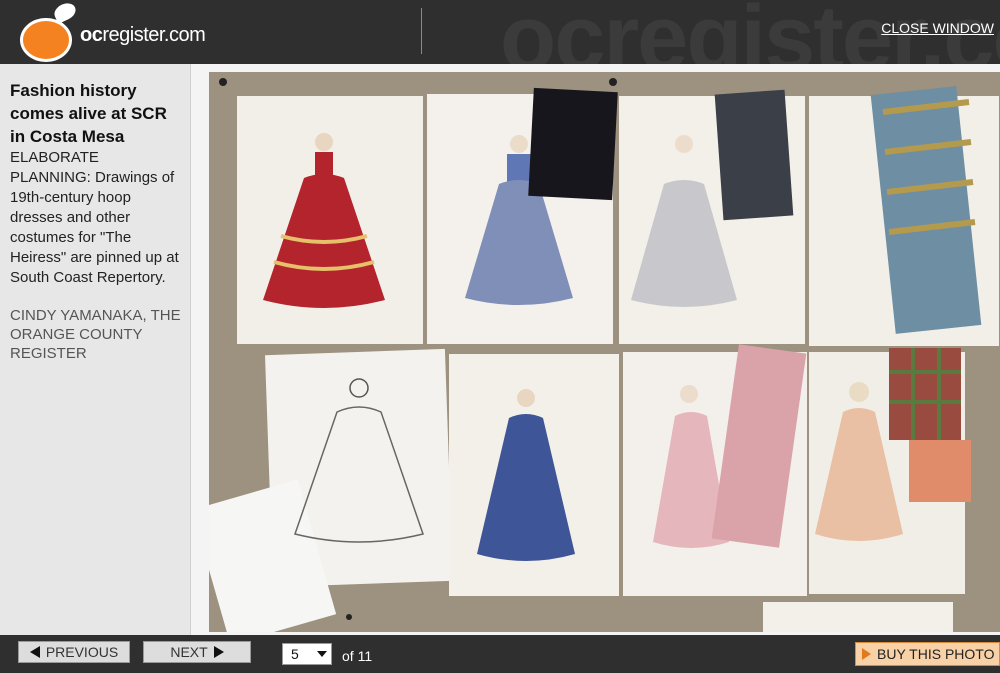 Image resolution: width=1000 pixels, height=673 pixels. Describe the element at coordinates (295, 654) in the screenshot. I see `page-select-value: 5` at that location.